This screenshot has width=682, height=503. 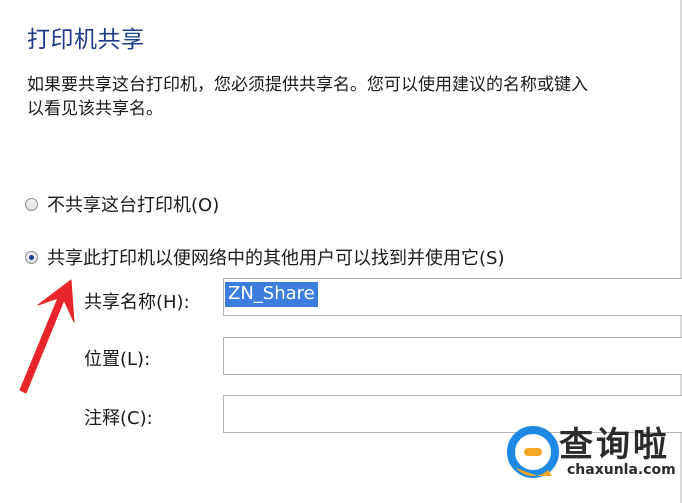 I want to click on location-field, so click(x=452, y=356).